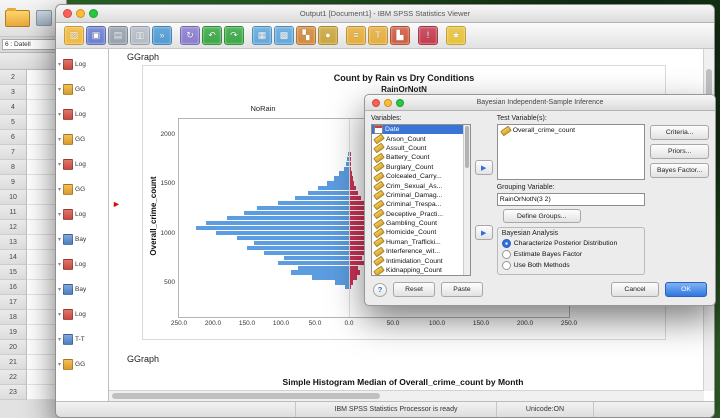  I want to click on row-header: 17, so click(13, 302).